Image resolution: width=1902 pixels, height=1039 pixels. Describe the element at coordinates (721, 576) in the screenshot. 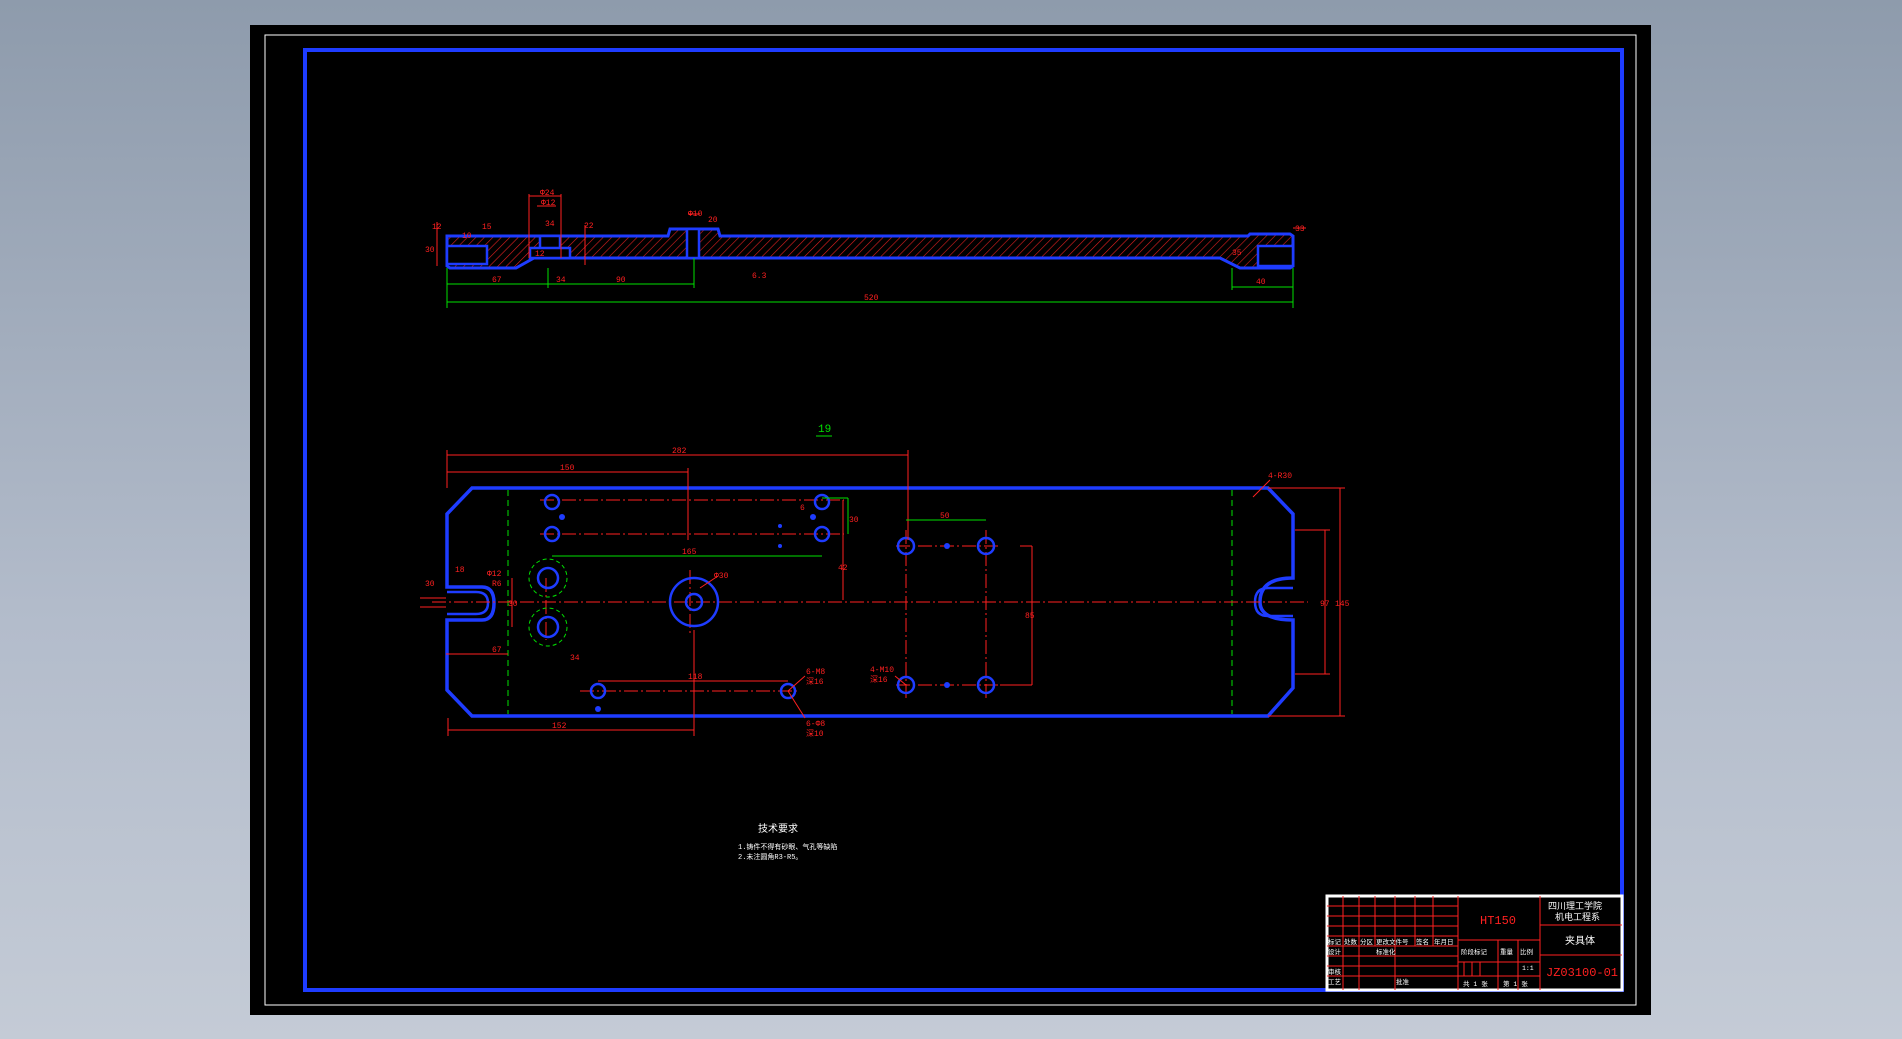

I see `callout-phi30: Φ30` at that location.